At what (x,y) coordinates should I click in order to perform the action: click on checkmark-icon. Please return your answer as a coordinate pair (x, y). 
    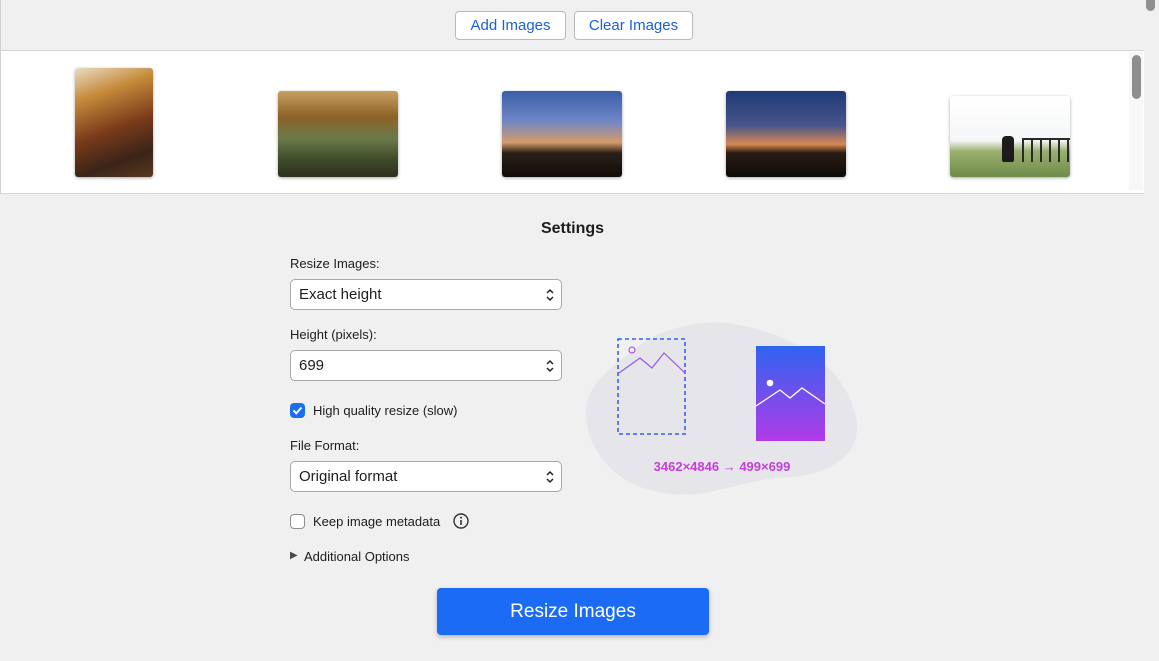
    Looking at the image, I should click on (297, 410).